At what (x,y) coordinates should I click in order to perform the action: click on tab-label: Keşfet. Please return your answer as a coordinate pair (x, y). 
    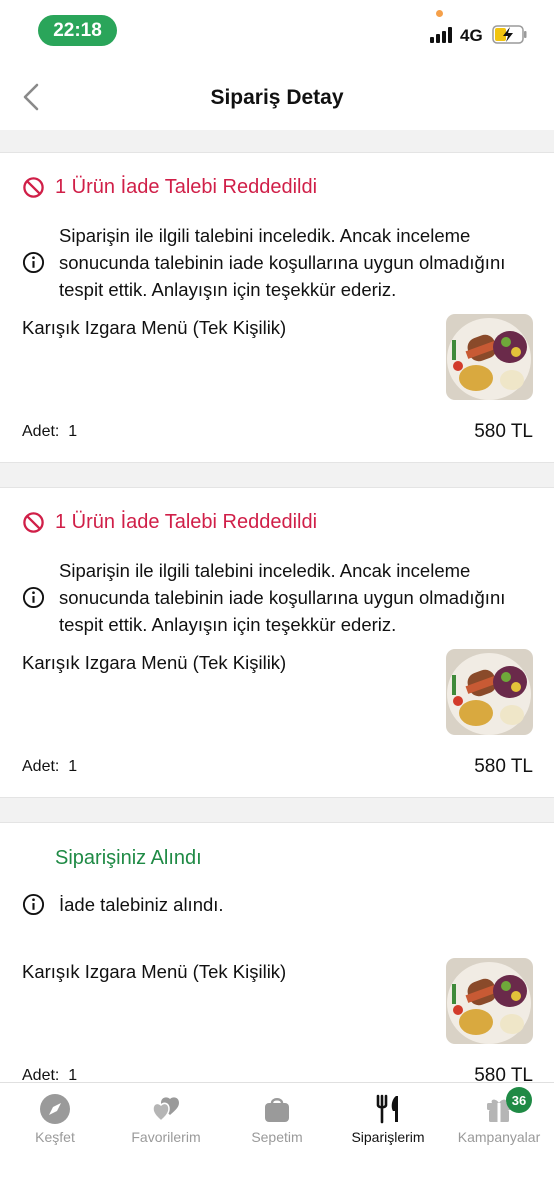
    Looking at the image, I should click on (55, 1137).